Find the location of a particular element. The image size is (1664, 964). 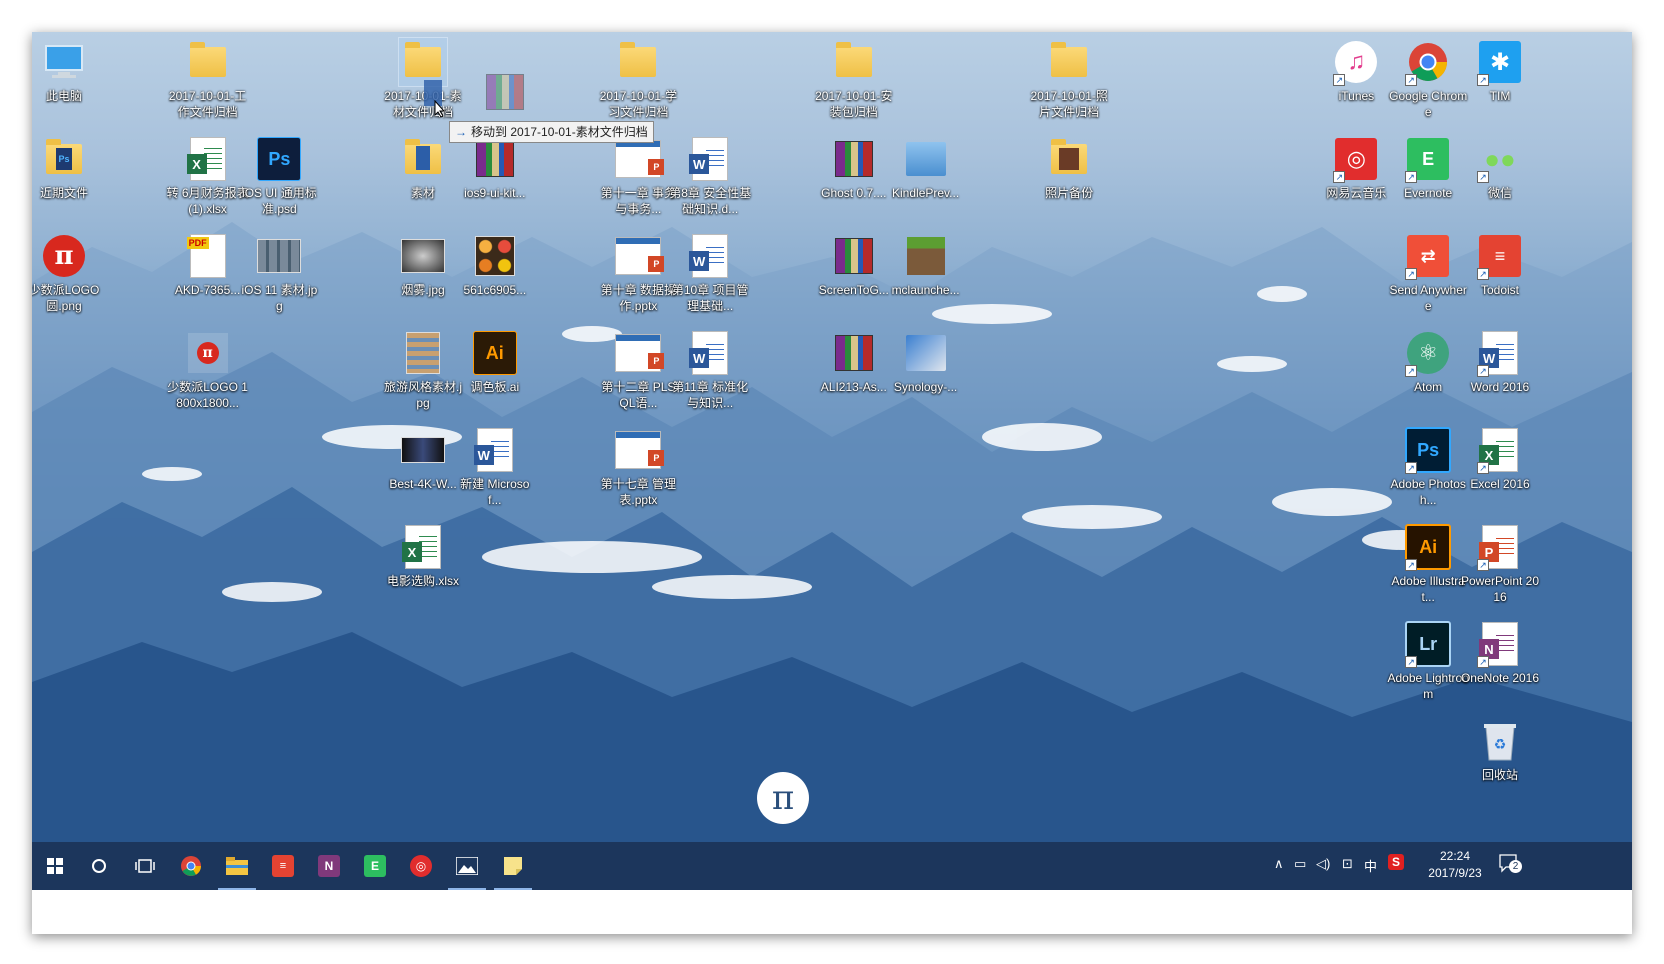

desktop-icon-ai: Ai 调色板.ai is located at coordinates (495, 362).